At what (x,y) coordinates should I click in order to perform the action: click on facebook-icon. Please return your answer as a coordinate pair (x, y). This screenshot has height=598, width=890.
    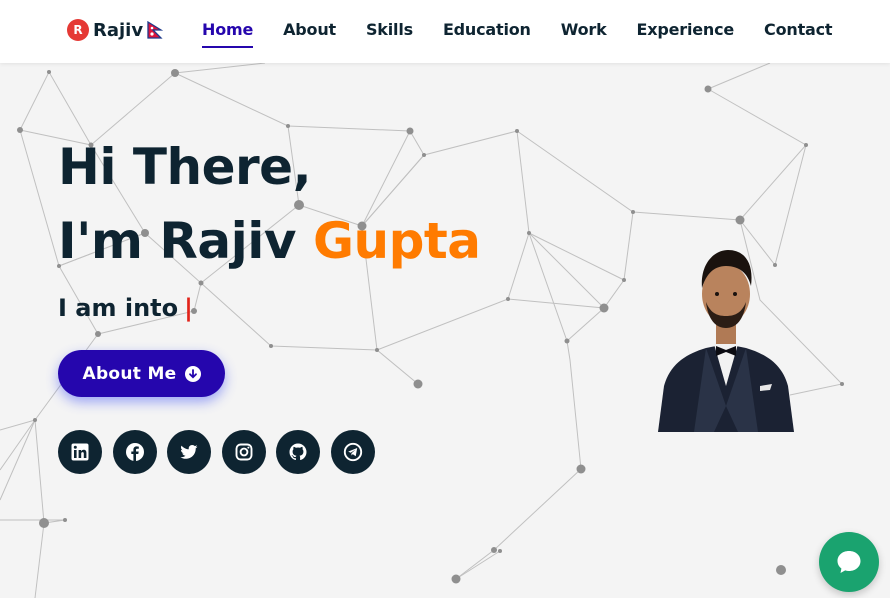
    Looking at the image, I should click on (134, 452).